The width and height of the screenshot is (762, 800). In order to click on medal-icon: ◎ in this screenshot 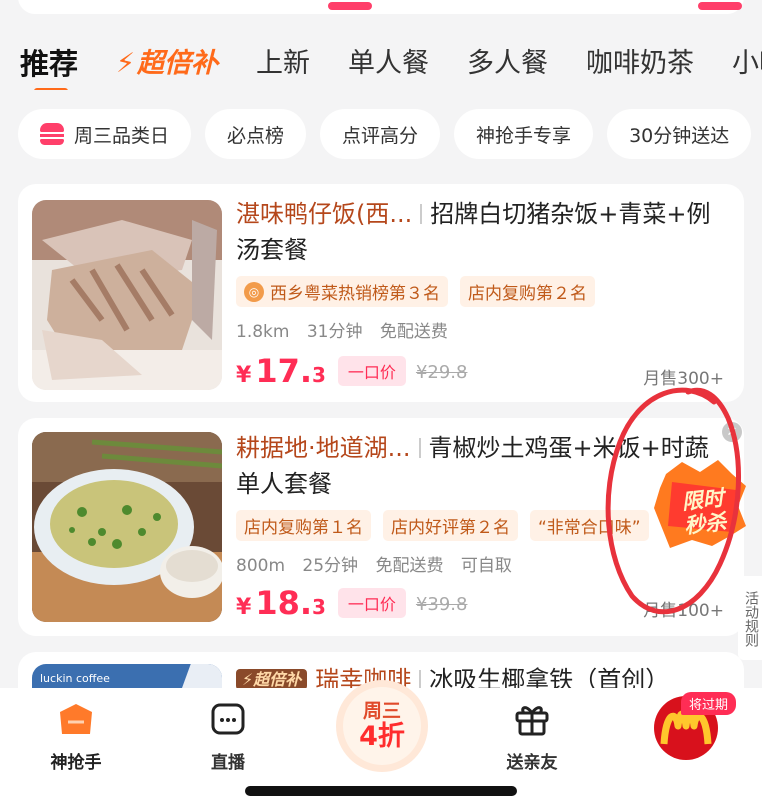, I will do `click(254, 291)`.